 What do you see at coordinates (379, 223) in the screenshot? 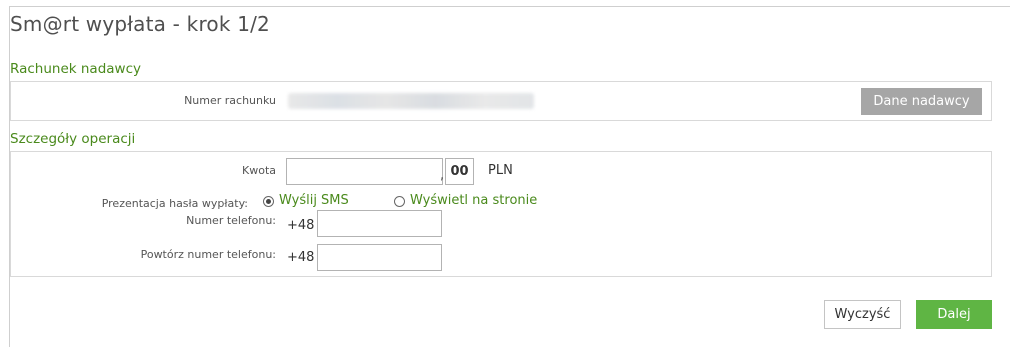
I see `phone-number-input` at bounding box center [379, 223].